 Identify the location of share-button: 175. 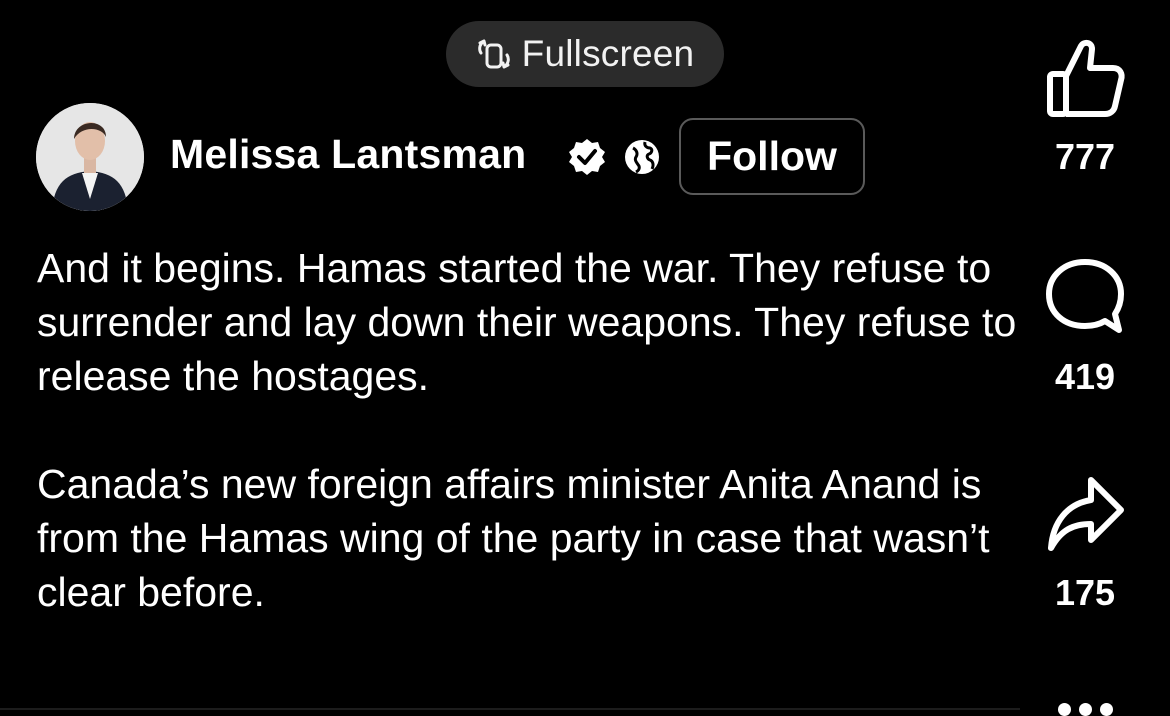
(1085, 544).